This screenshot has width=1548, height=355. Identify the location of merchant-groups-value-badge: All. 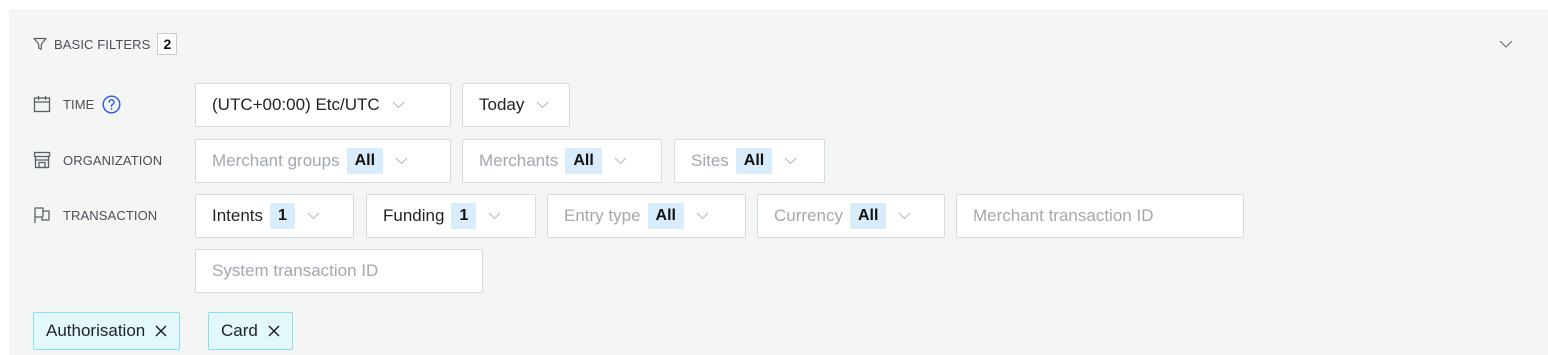
(365, 161).